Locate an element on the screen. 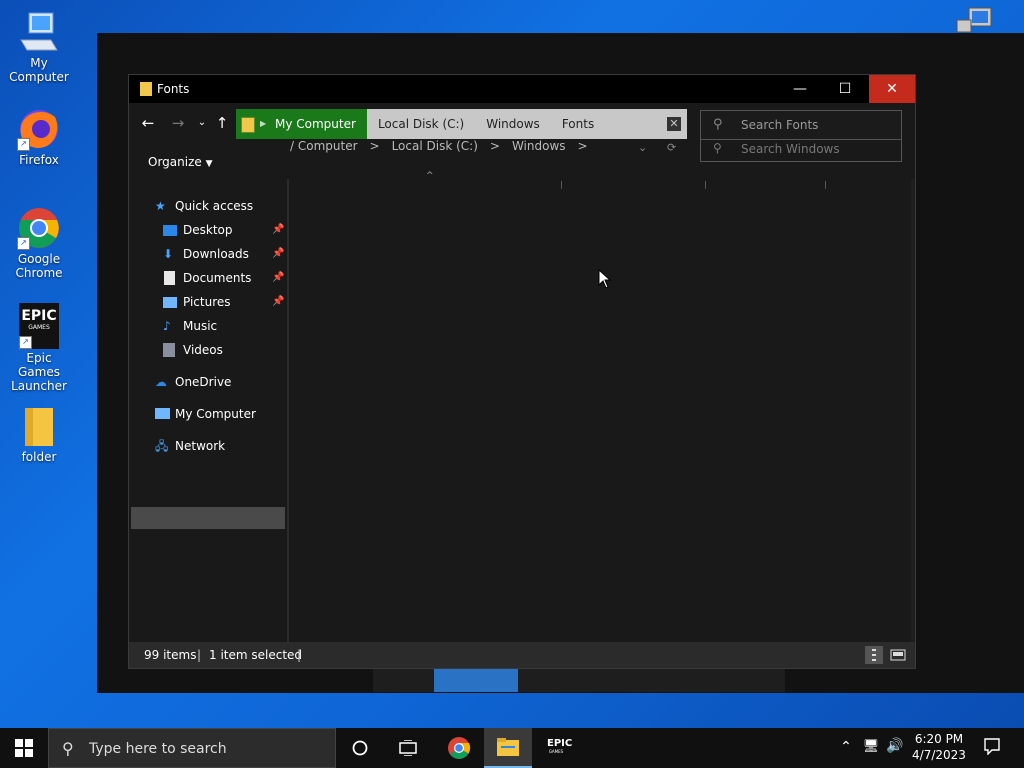 The height and width of the screenshot is (768, 1024). search-box: ⚲ Search Fonts is located at coordinates (801, 125).